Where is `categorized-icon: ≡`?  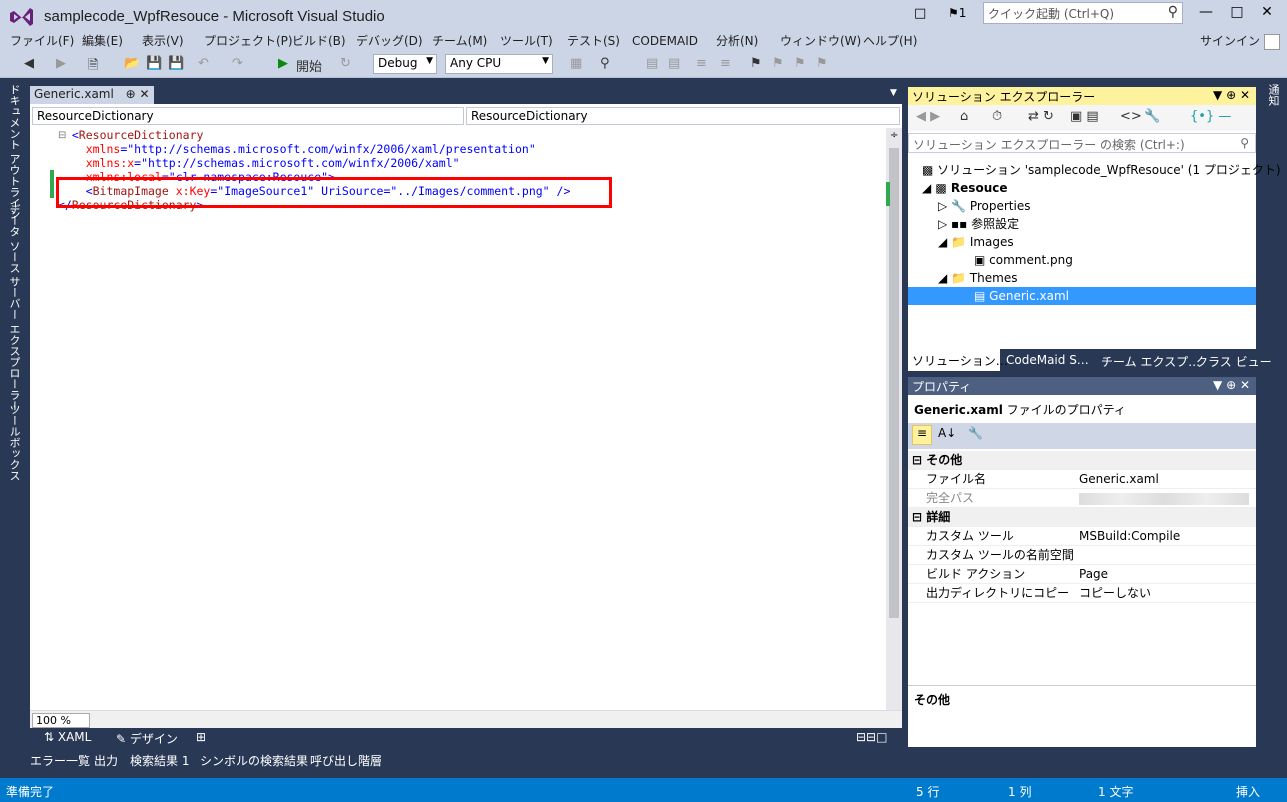
categorized-icon: ≡ is located at coordinates (922, 435).